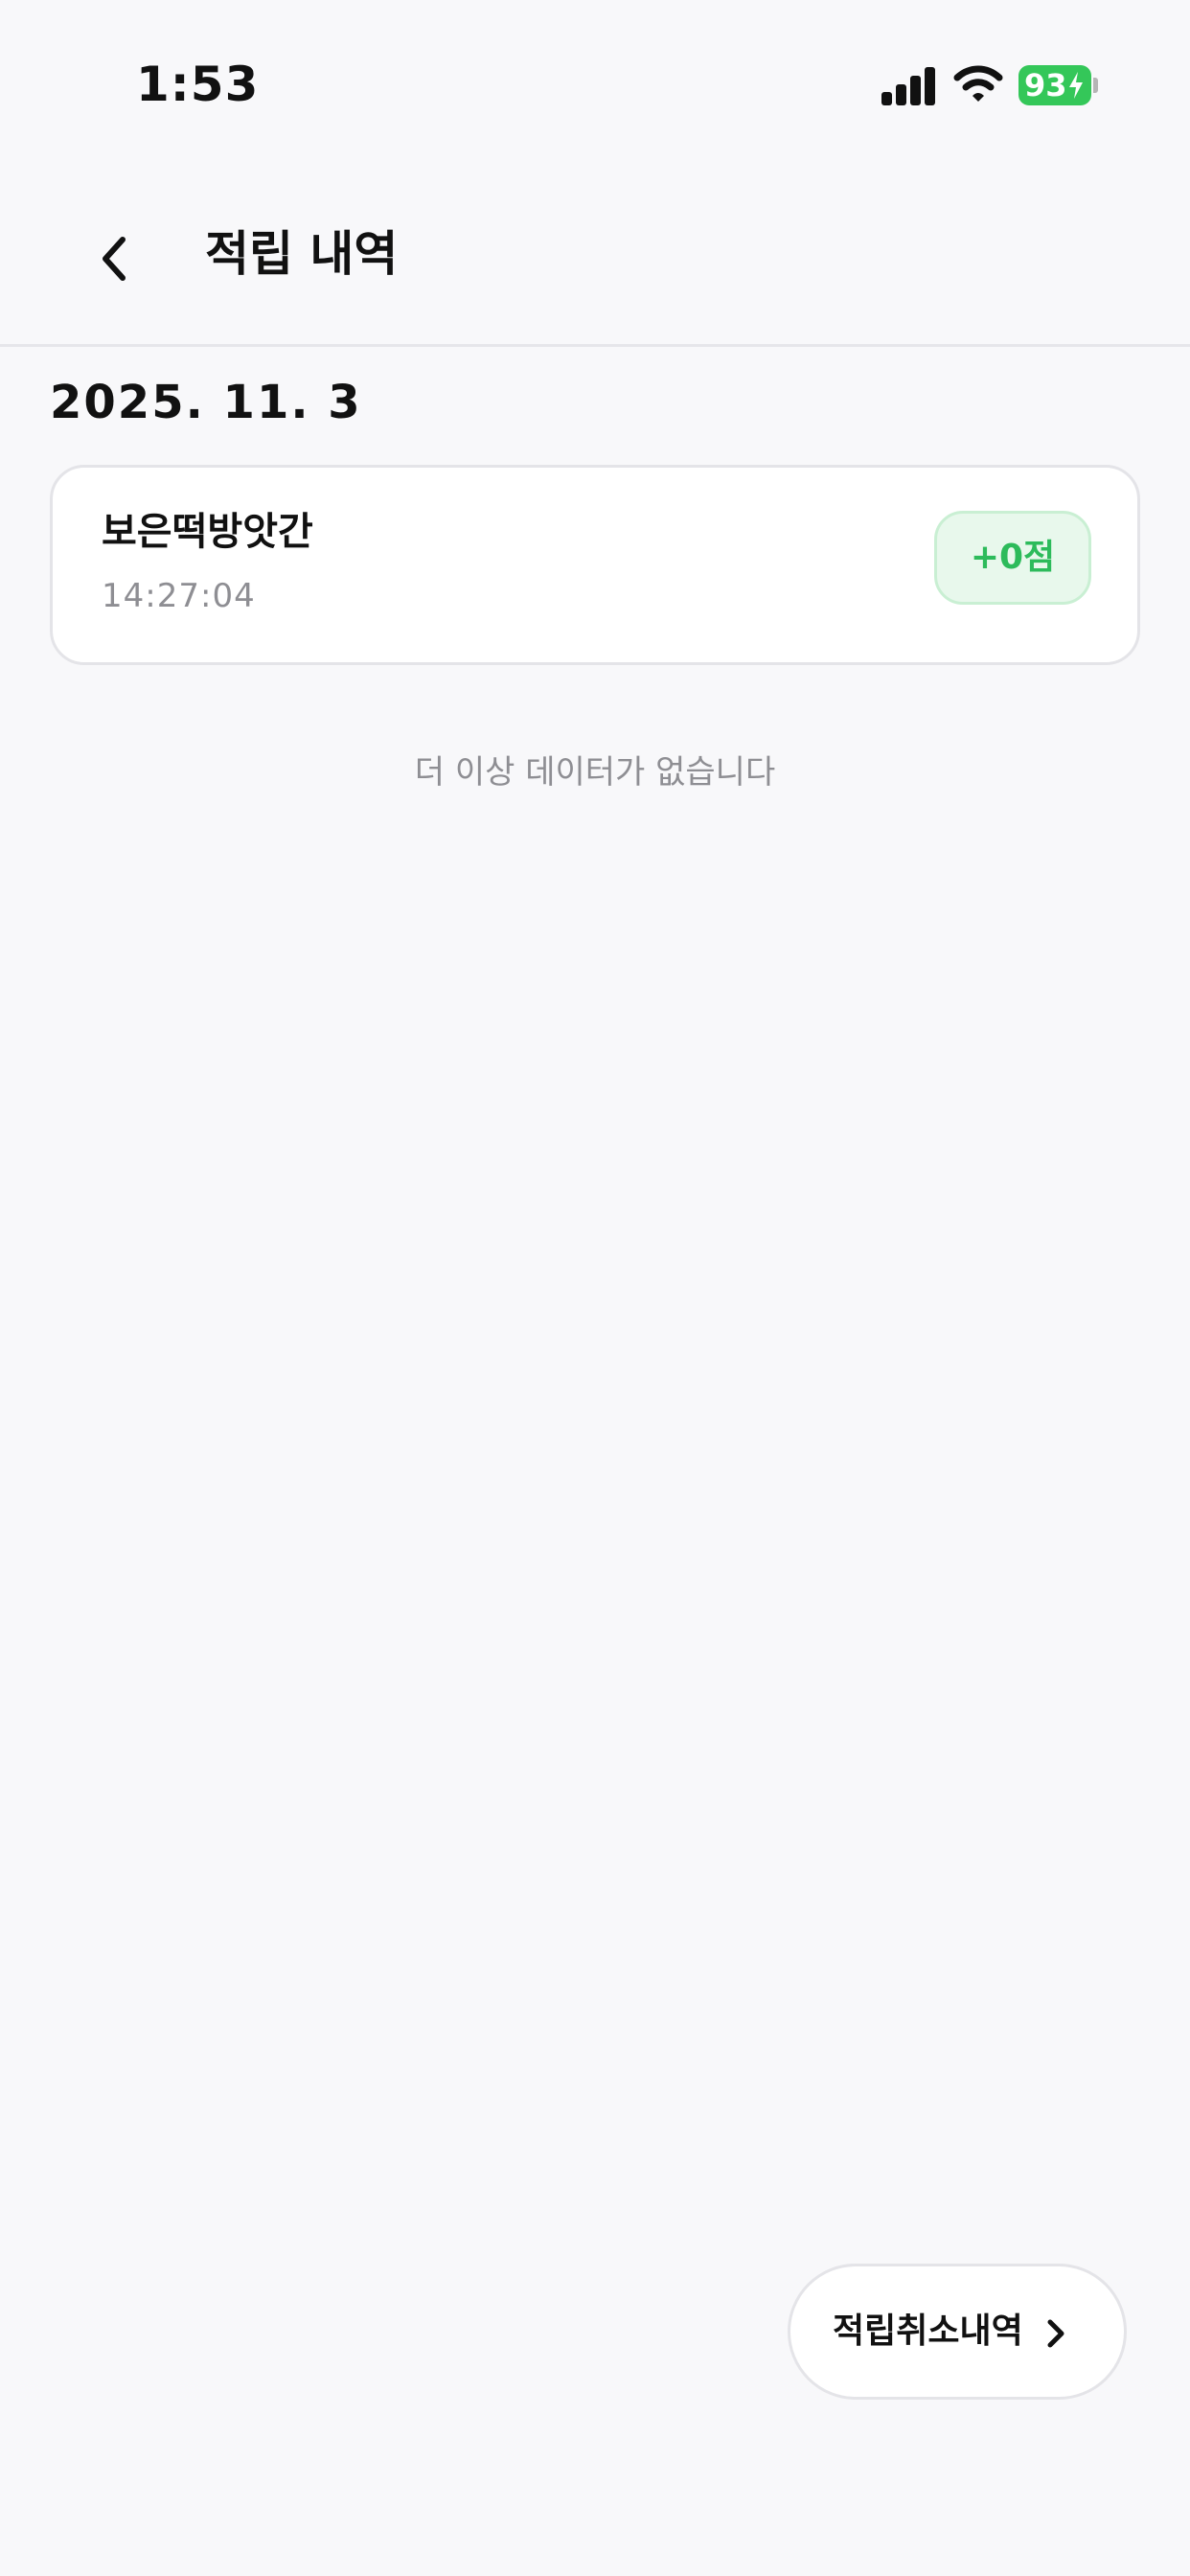 The height and width of the screenshot is (2576, 1190). Describe the element at coordinates (595, 565) in the screenshot. I see `history-item-card: 보은떡방앗간 14:27:04 +0점` at that location.